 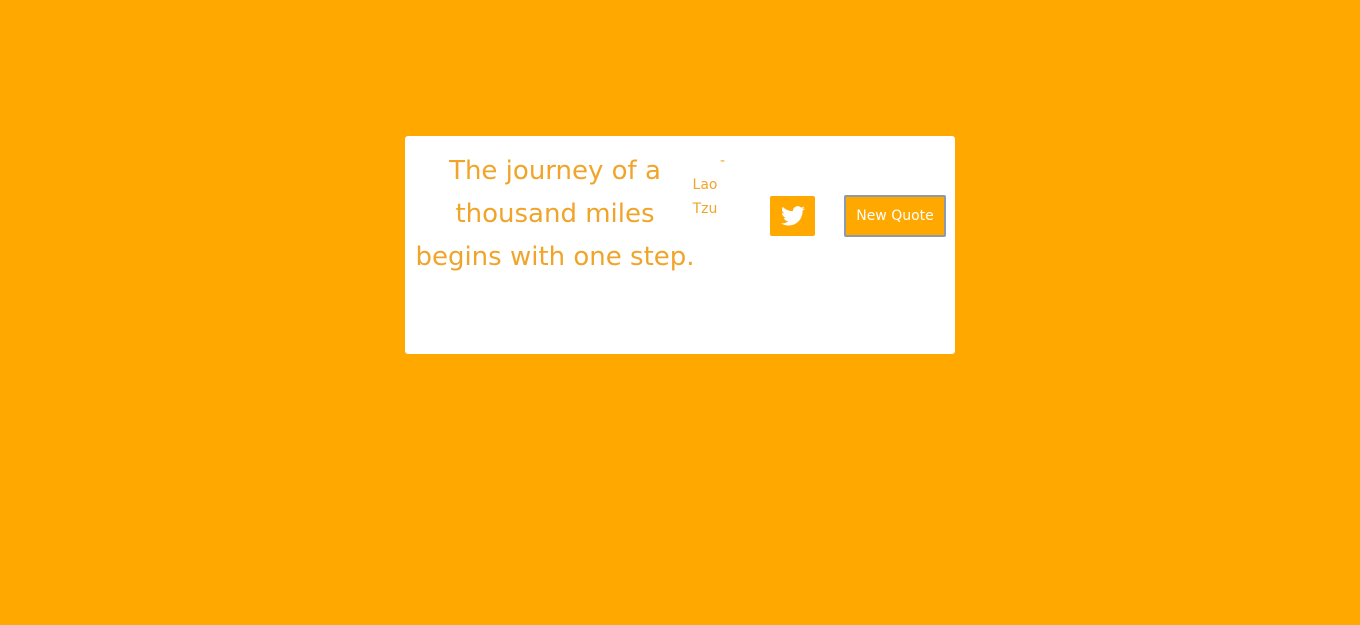 I want to click on author-dash: -, so click(x=722, y=161).